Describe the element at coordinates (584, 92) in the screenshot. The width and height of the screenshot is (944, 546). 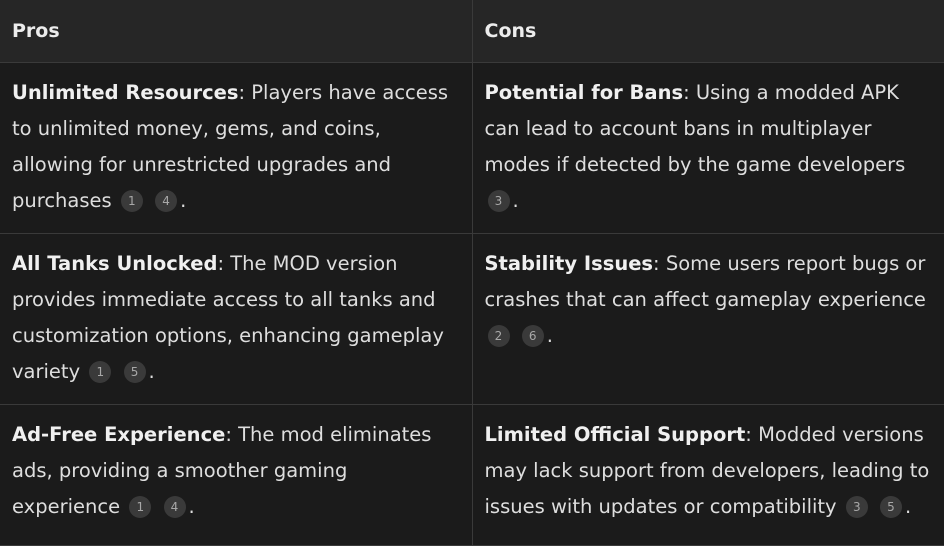
I see `con-title: Potential for Bans` at that location.